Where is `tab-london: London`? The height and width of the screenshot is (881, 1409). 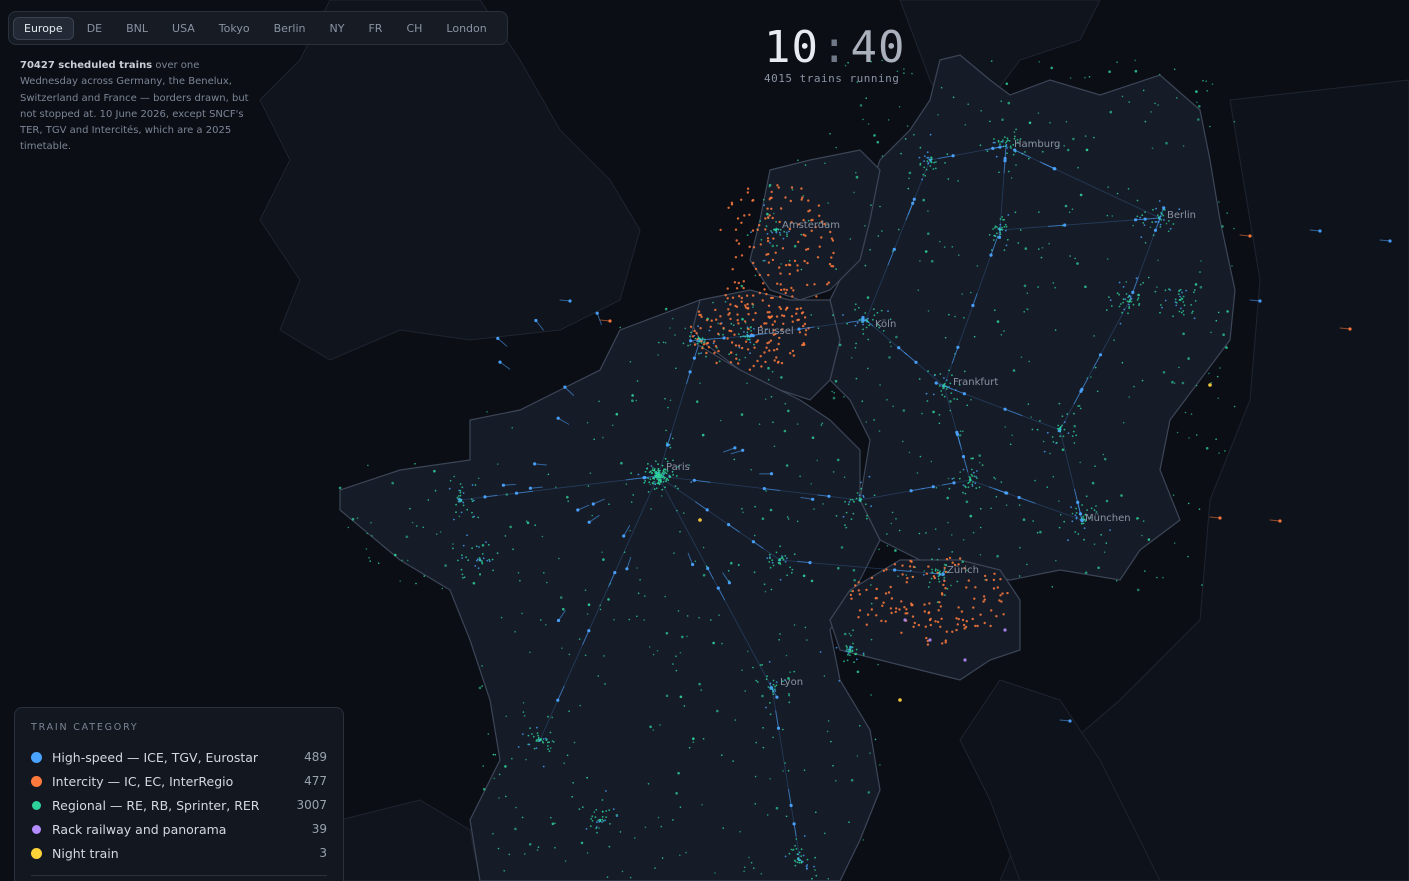 tab-london: London is located at coordinates (466, 28).